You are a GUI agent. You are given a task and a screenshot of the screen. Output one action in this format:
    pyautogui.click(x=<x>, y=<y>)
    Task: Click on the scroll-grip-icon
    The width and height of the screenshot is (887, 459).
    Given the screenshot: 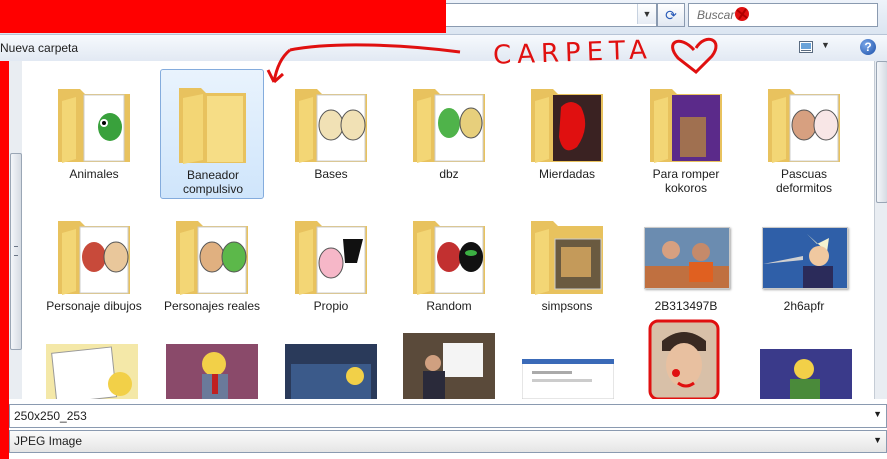 What is the action you would take?
    pyautogui.click(x=16, y=251)
    